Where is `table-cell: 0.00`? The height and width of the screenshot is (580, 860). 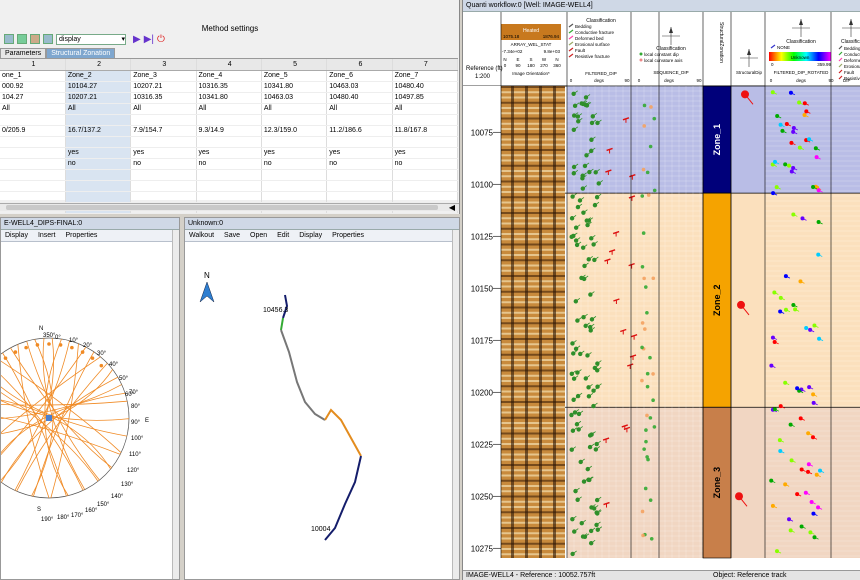 table-cell: 0.00 is located at coordinates (359, 213).